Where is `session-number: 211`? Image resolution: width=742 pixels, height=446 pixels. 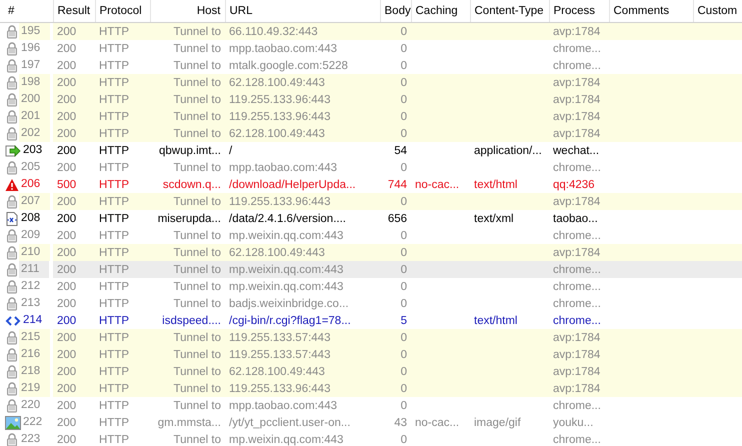 session-number: 211 is located at coordinates (34, 269).